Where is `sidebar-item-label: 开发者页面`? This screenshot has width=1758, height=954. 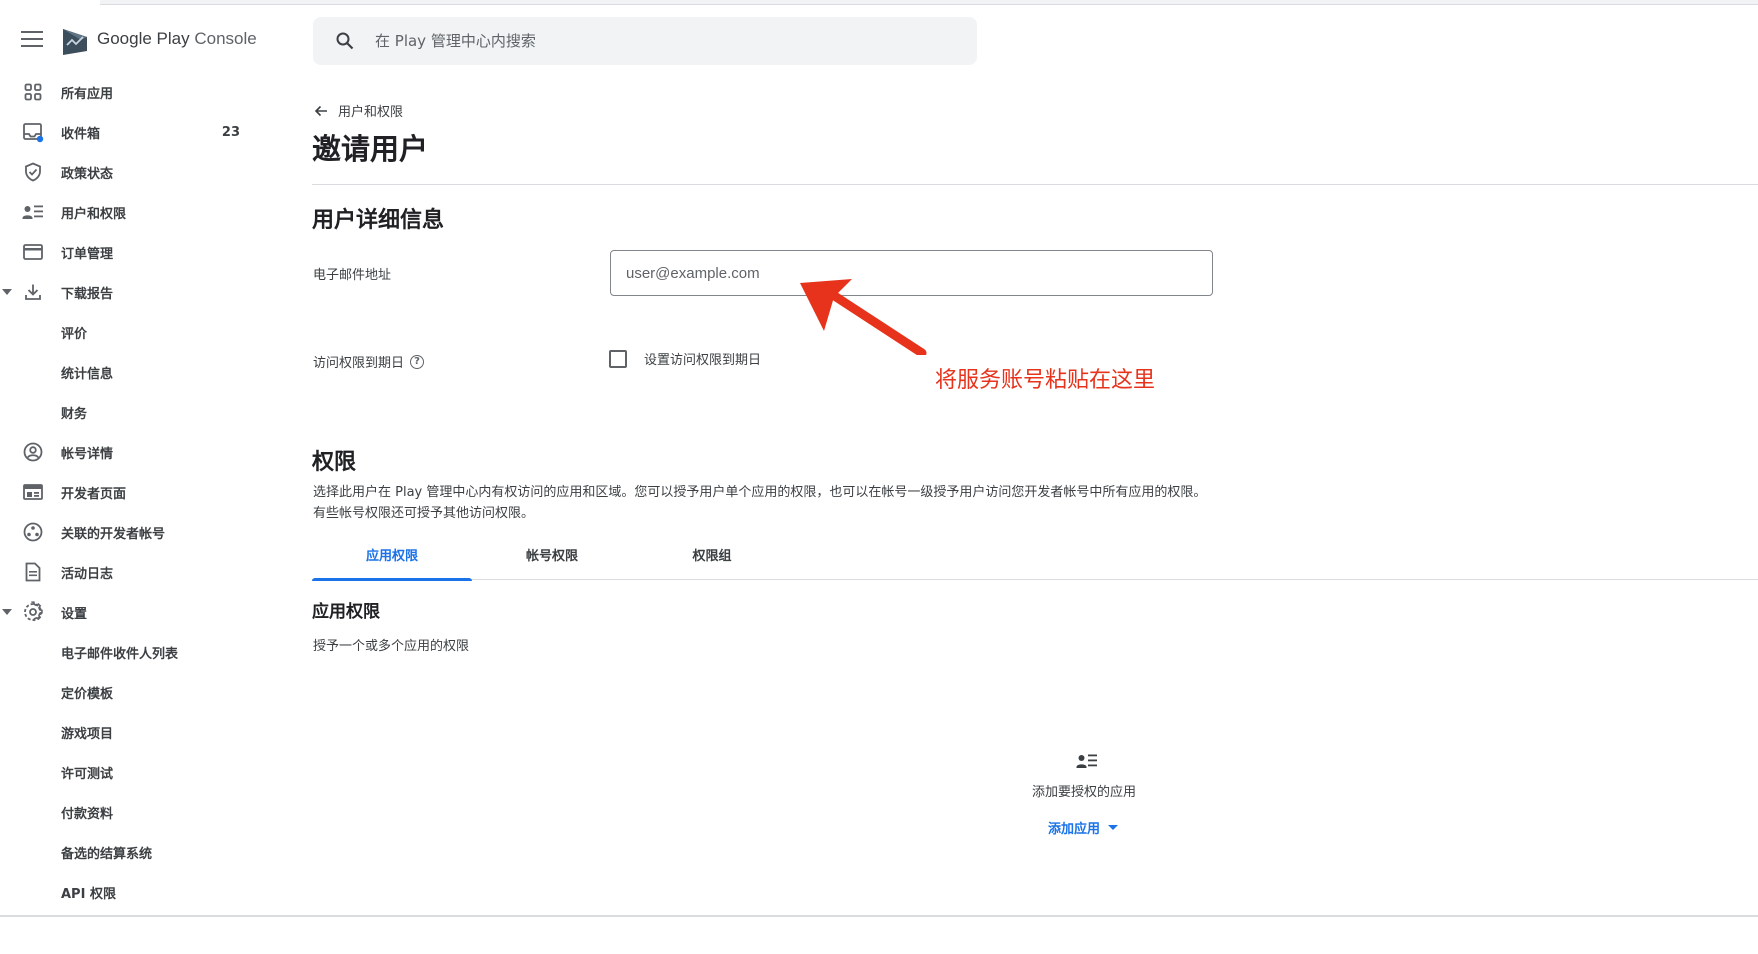
sidebar-item-label: 开发者页面 is located at coordinates (94, 494).